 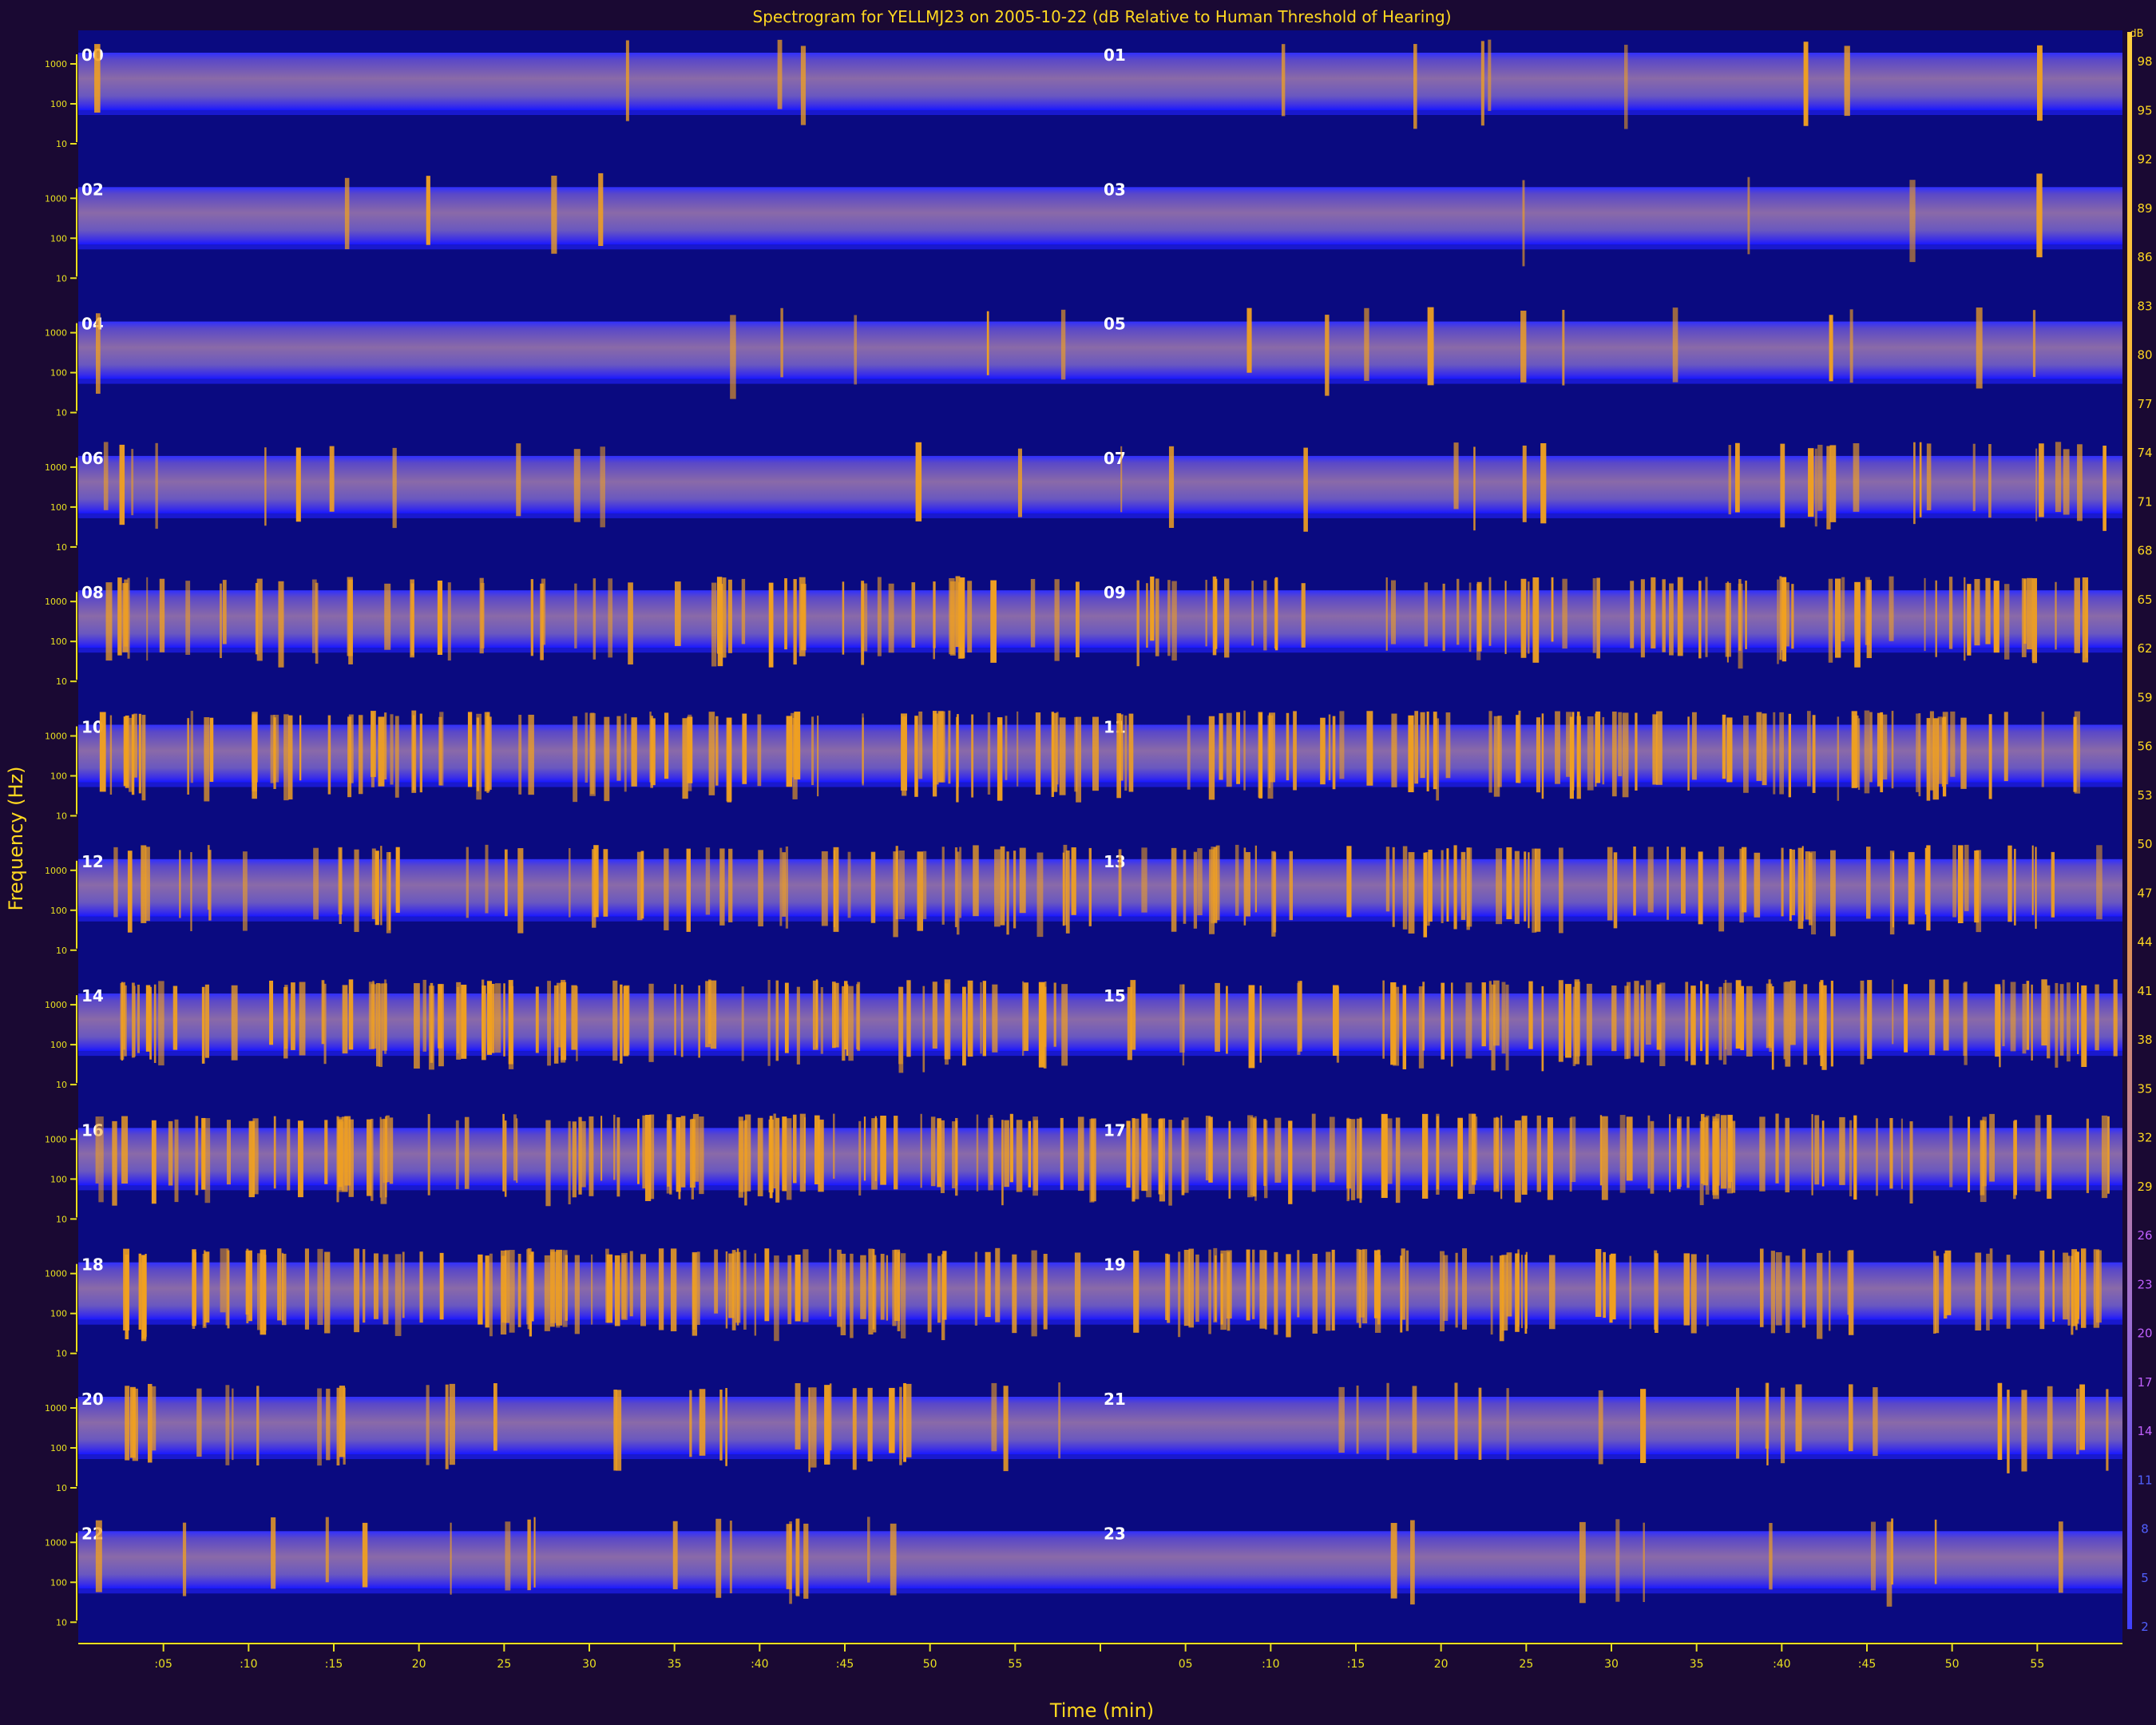 What do you see at coordinates (92, 458) in the screenshot?
I see `hour-label: 06` at bounding box center [92, 458].